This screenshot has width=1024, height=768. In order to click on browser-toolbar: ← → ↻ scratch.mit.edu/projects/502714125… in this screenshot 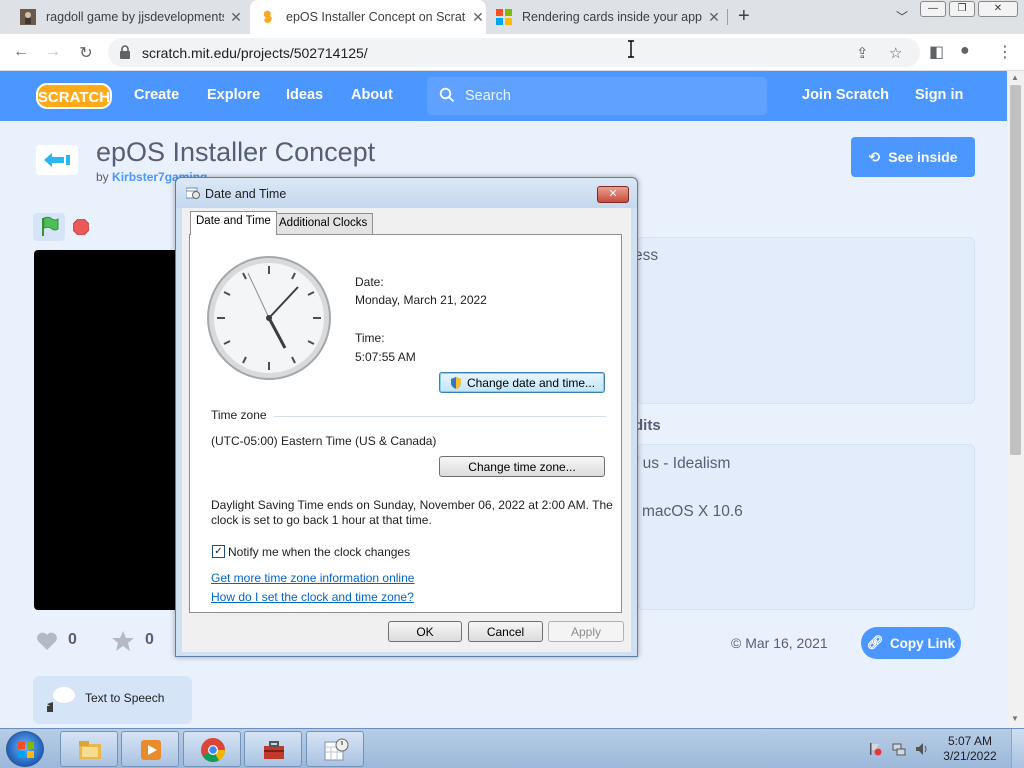, I will do `click(512, 52)`.